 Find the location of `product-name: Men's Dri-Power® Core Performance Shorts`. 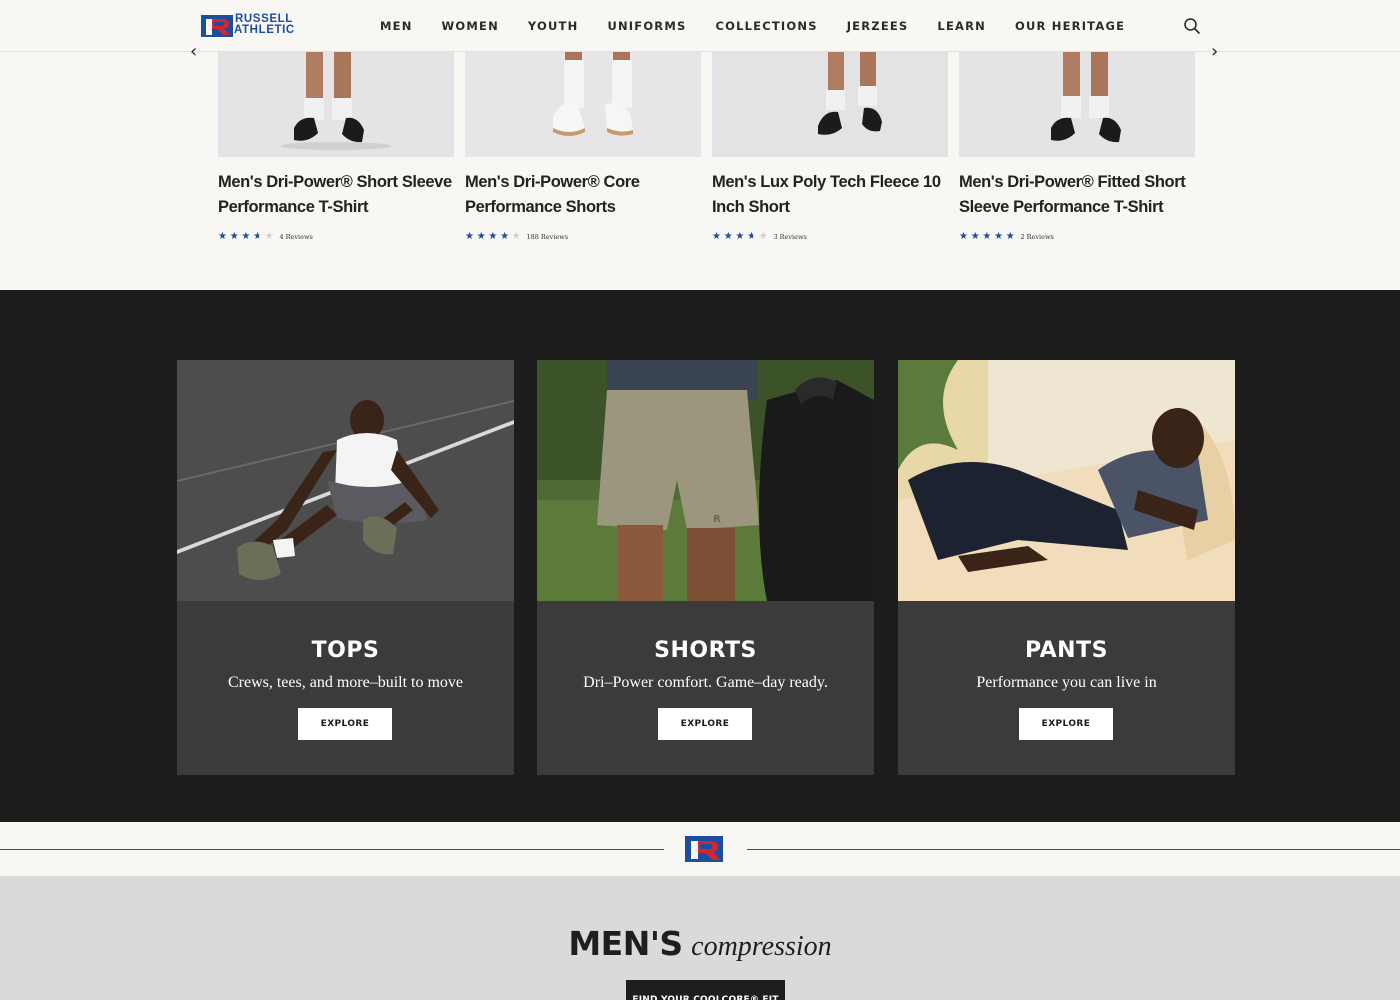

product-name: Men's Dri-Power® Core Performance Shorts is located at coordinates (583, 195).